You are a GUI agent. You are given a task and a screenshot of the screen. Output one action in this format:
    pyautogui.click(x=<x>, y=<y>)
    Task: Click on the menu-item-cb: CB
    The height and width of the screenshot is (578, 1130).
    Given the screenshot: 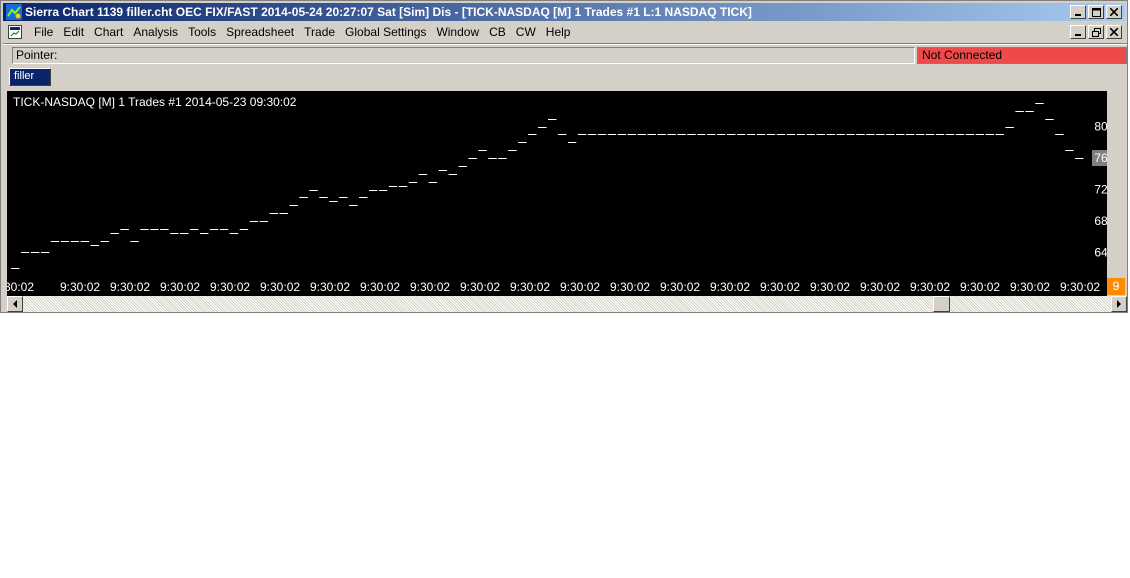 What is the action you would take?
    pyautogui.click(x=497, y=32)
    